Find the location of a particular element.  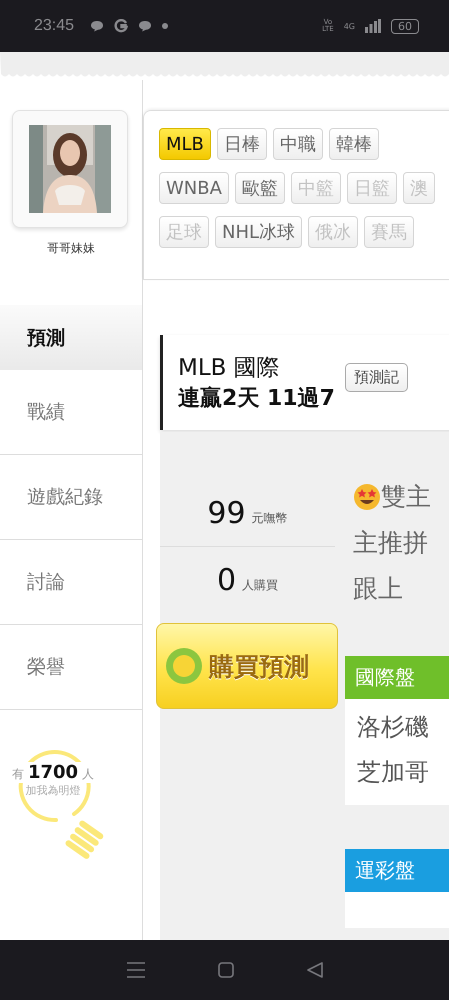

sport-tag: MLB is located at coordinates (185, 144).